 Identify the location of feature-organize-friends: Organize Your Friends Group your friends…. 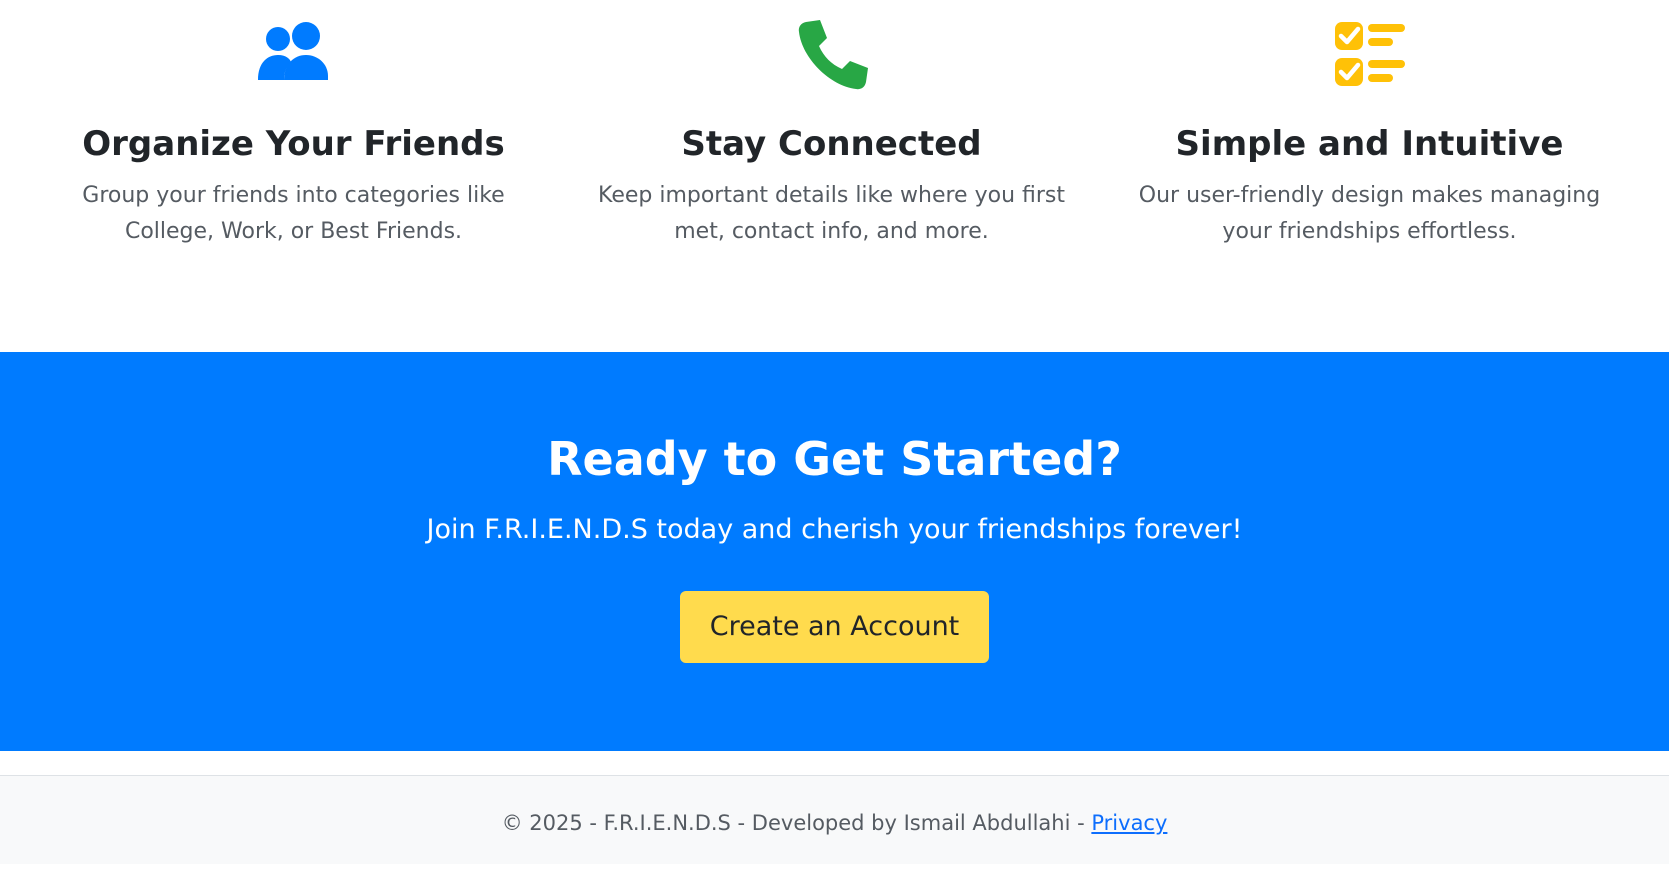
(293, 125).